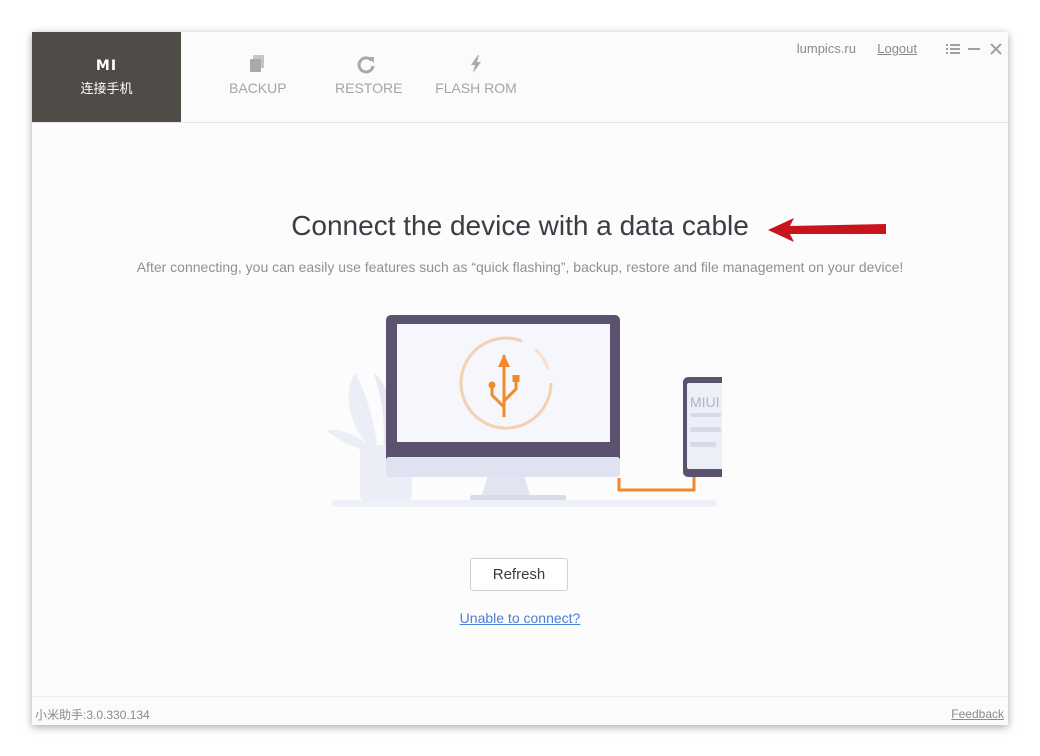 The height and width of the screenshot is (756, 1040). Describe the element at coordinates (826, 48) in the screenshot. I see `user-name: lumpics.ru` at that location.